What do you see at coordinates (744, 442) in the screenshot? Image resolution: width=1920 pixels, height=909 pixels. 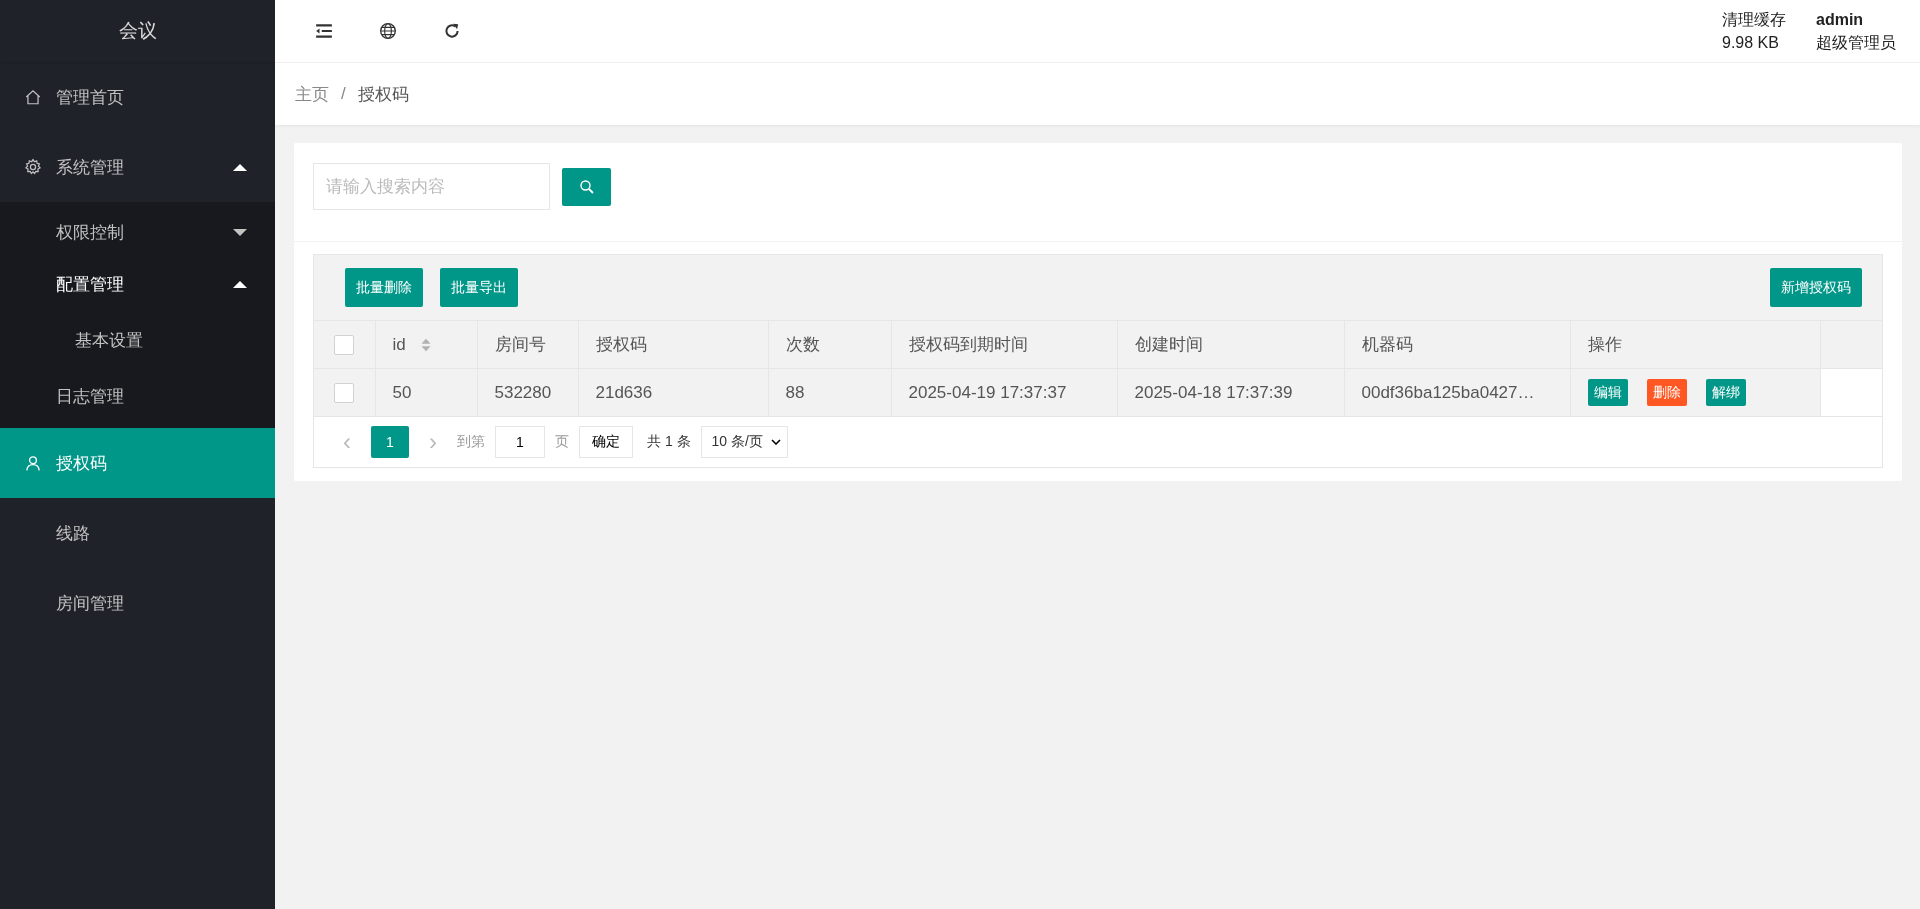 I see `page-size-select: 10 条/页` at bounding box center [744, 442].